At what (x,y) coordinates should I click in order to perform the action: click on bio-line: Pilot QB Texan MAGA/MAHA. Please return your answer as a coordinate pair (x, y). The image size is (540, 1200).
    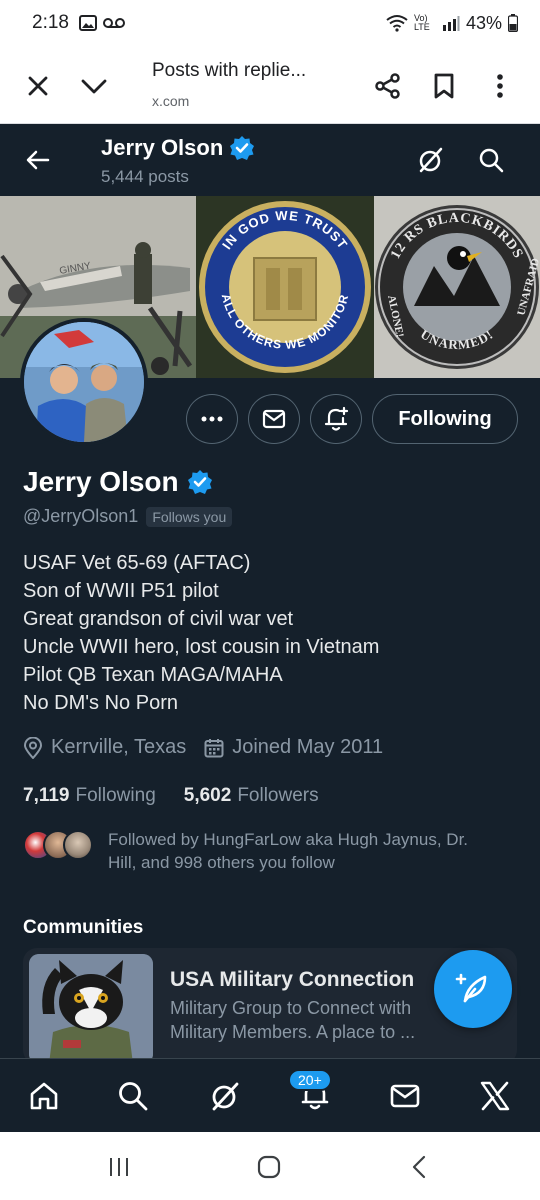
    Looking at the image, I should click on (153, 675).